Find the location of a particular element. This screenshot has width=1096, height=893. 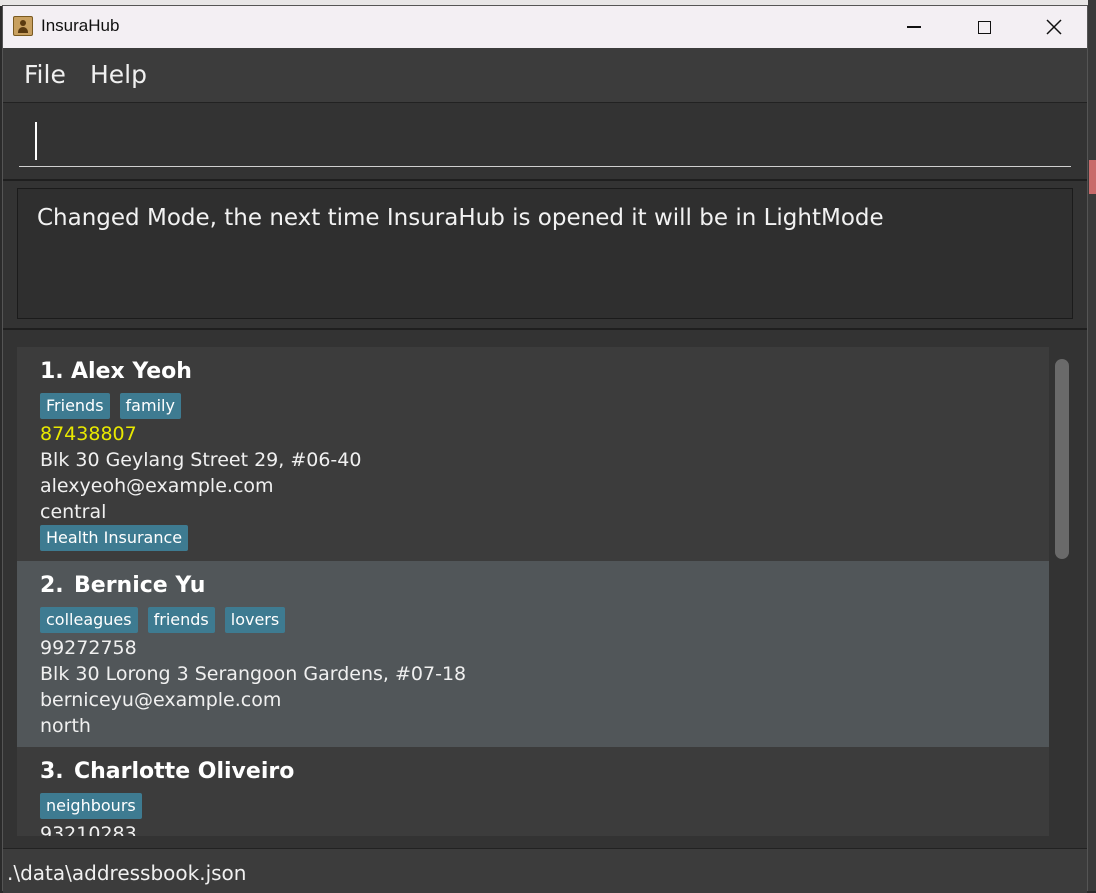

close-icon is located at coordinates (1054, 27).